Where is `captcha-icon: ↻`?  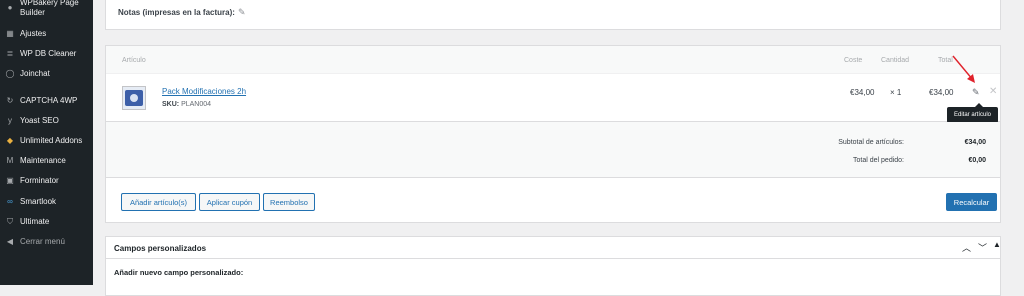
captcha-icon: ↻ is located at coordinates (10, 100).